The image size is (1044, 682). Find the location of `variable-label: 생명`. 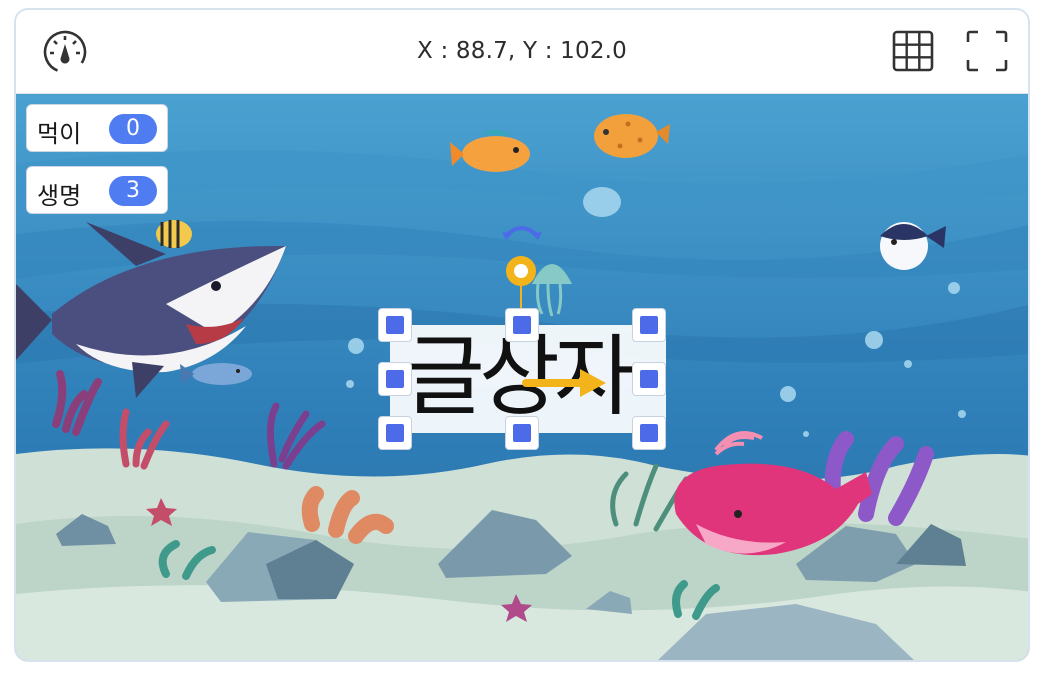

variable-label: 생명 is located at coordinates (59, 196).